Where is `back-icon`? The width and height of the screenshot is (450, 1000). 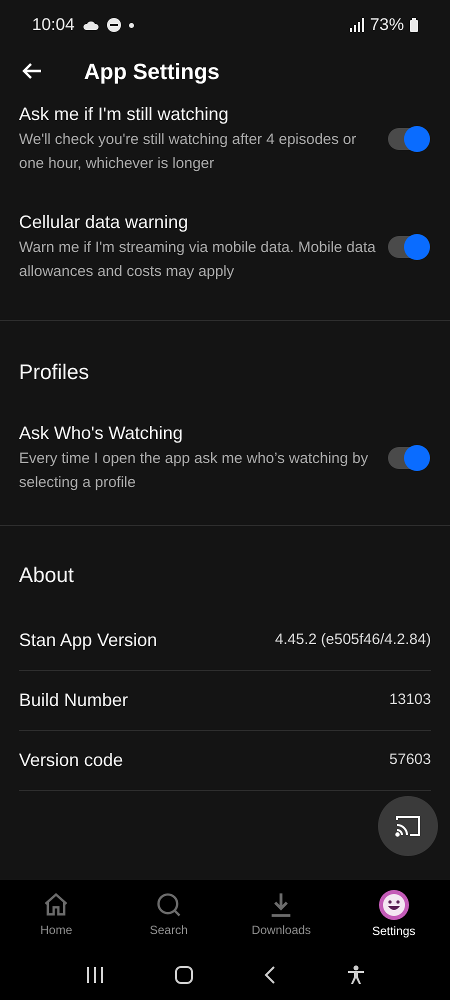 back-icon is located at coordinates (270, 975).